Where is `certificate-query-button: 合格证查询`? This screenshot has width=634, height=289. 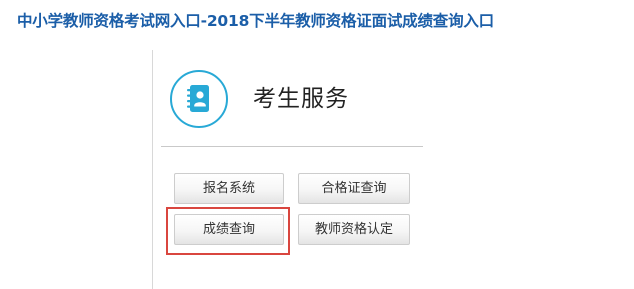
certificate-query-button: 合格证查询 is located at coordinates (354, 188).